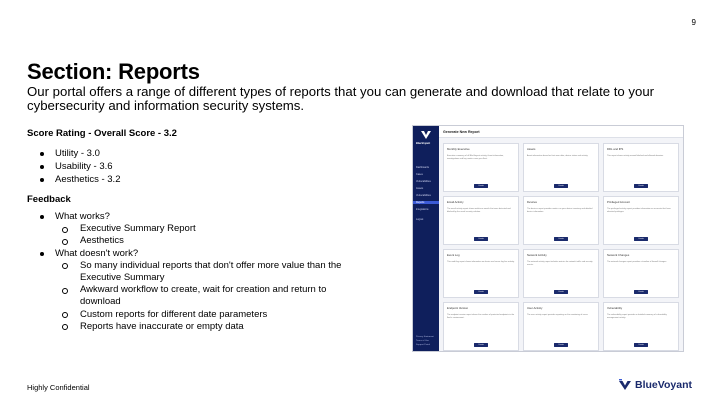 Image resolution: width=720 pixels, height=405 pixels. Describe the element at coordinates (561, 132) in the screenshot. I see `mock-header: Generate New Report` at that location.